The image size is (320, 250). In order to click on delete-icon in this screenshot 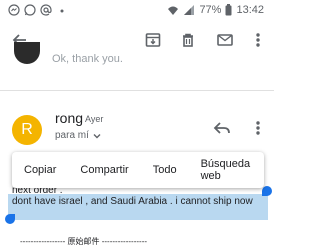, I will do `click(188, 40)`.